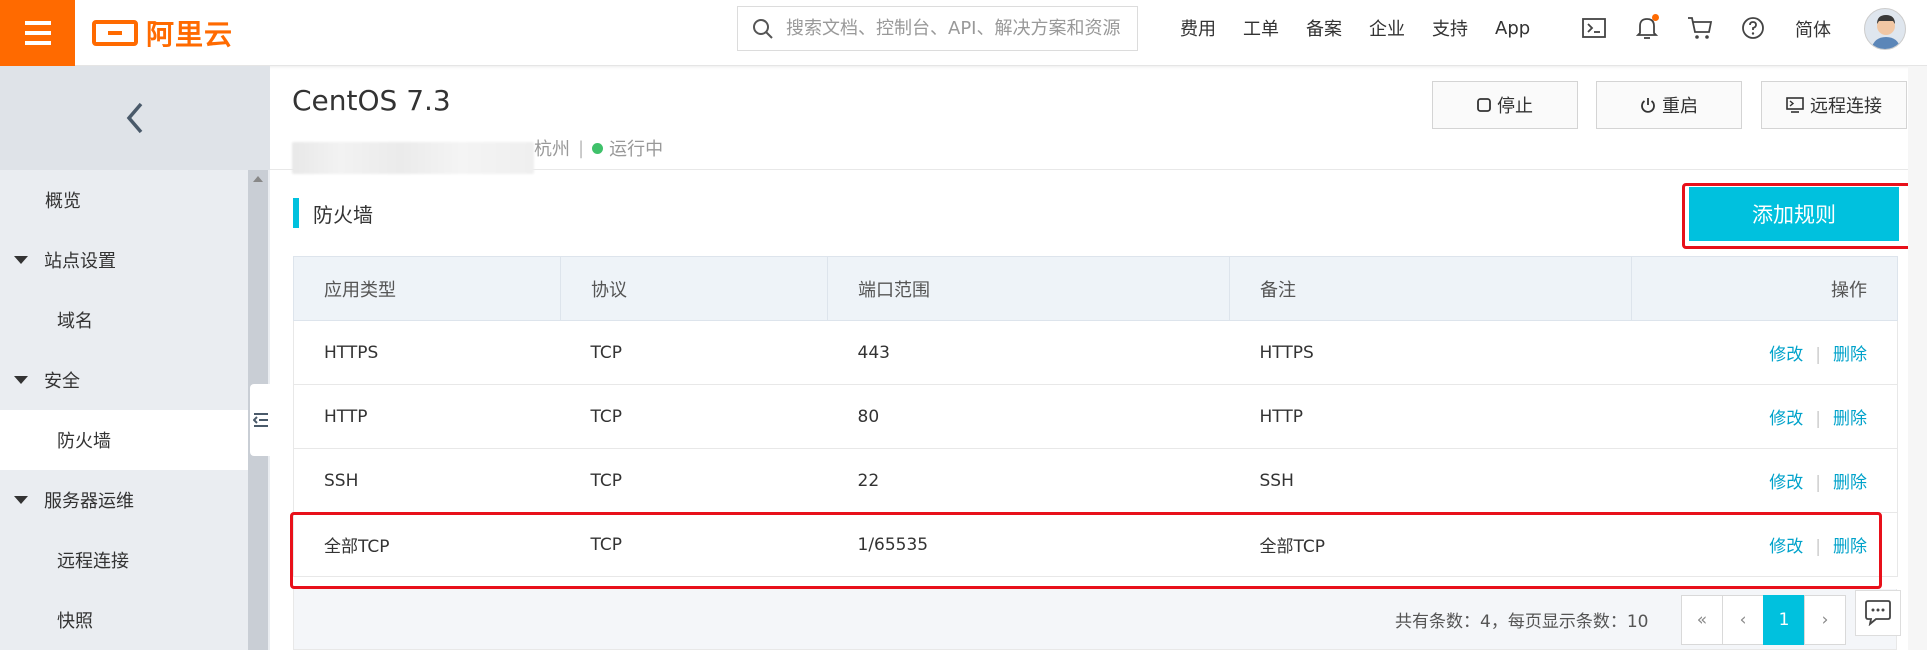  Describe the element at coordinates (124, 260) in the screenshot. I see `sidebar-group-site-settings: 站点设置` at that location.